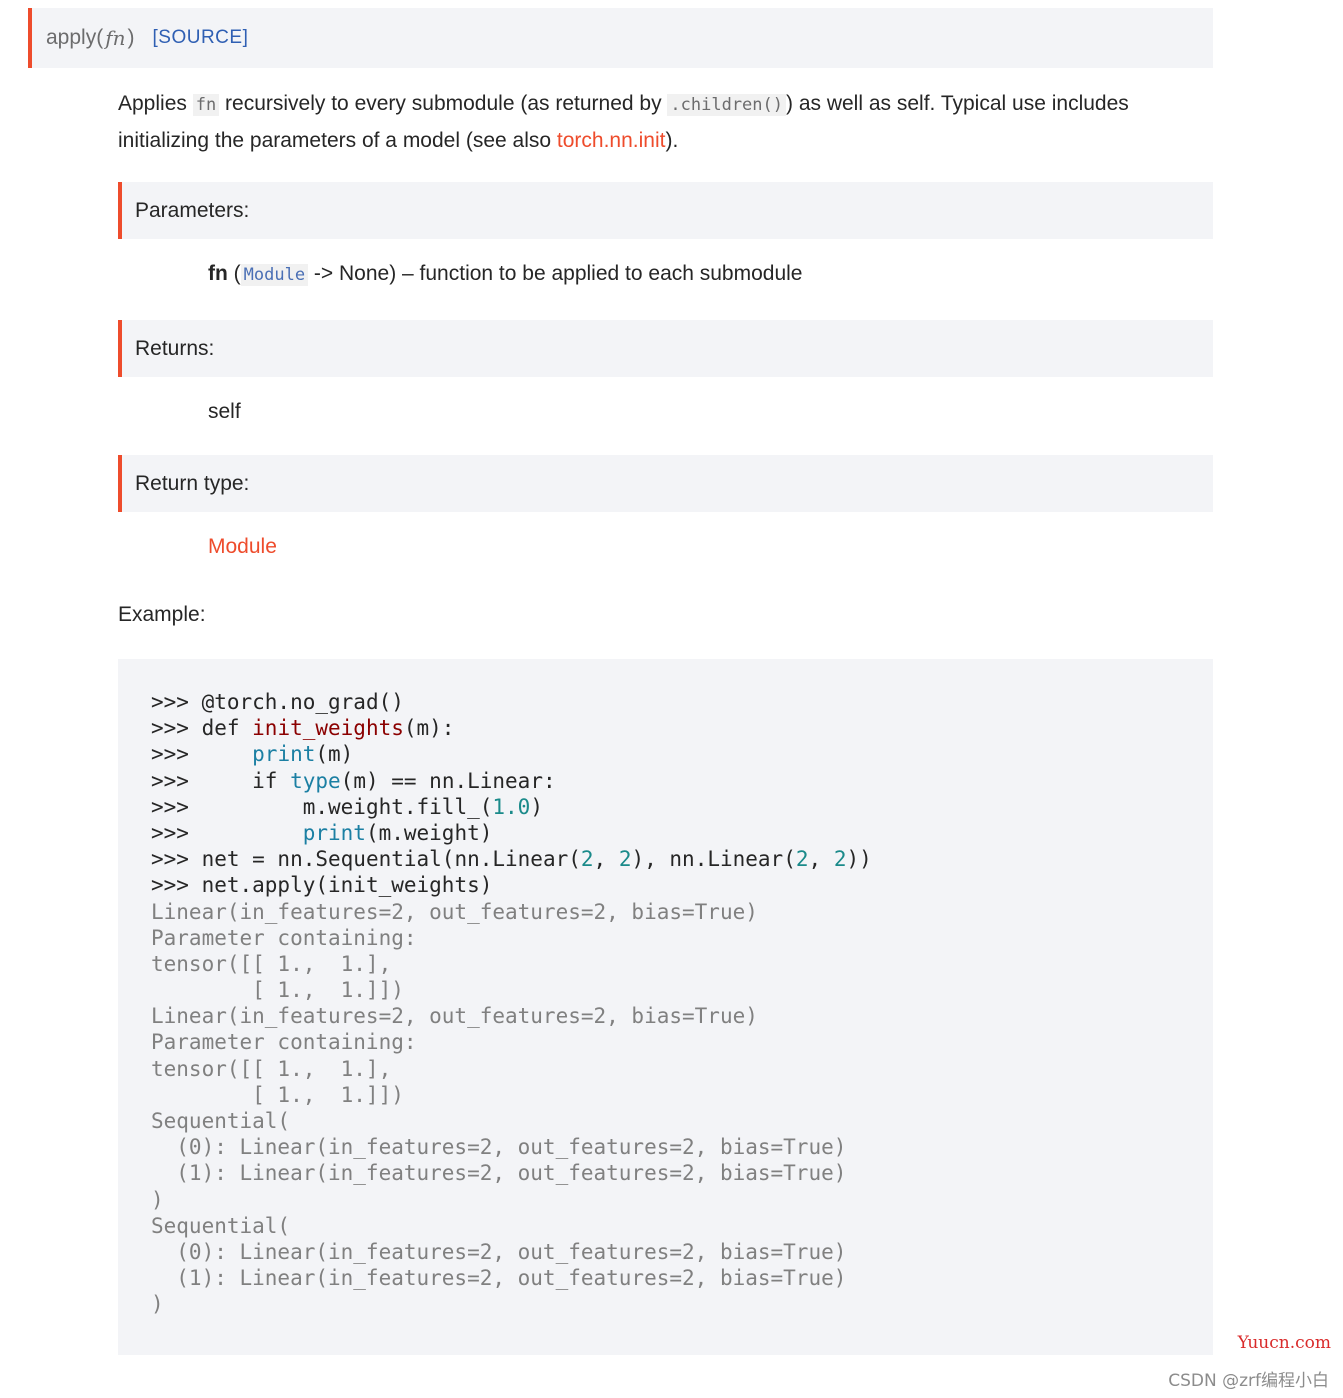 The width and height of the screenshot is (1343, 1398). Describe the element at coordinates (175, 348) in the screenshot. I see `returns-label: Returns:` at that location.